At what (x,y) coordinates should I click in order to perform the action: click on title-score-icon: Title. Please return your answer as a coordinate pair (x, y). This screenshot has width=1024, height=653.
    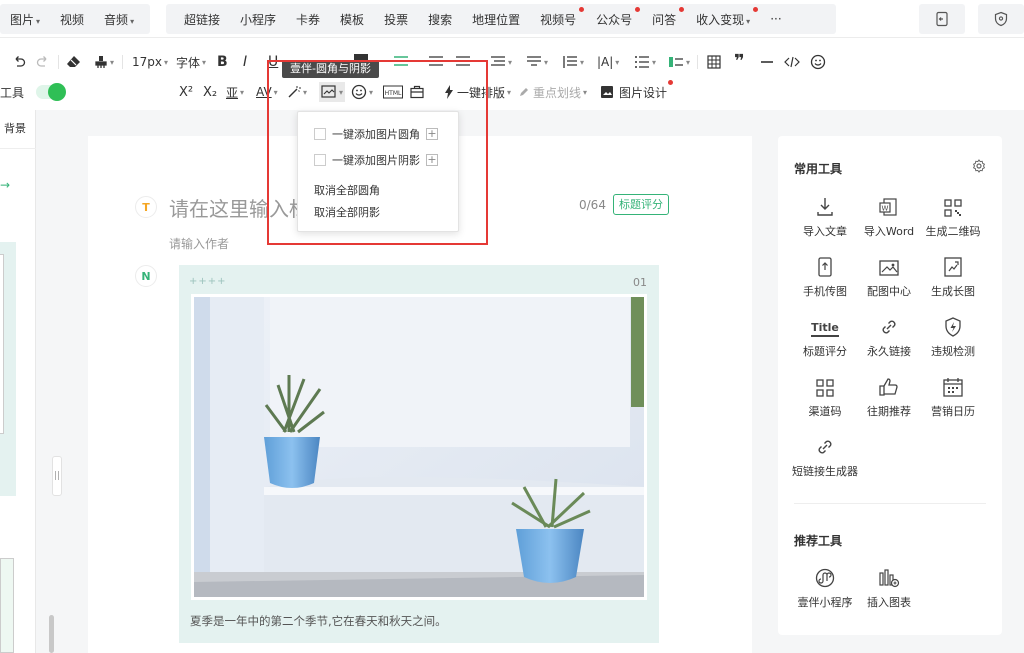
    Looking at the image, I should click on (825, 325).